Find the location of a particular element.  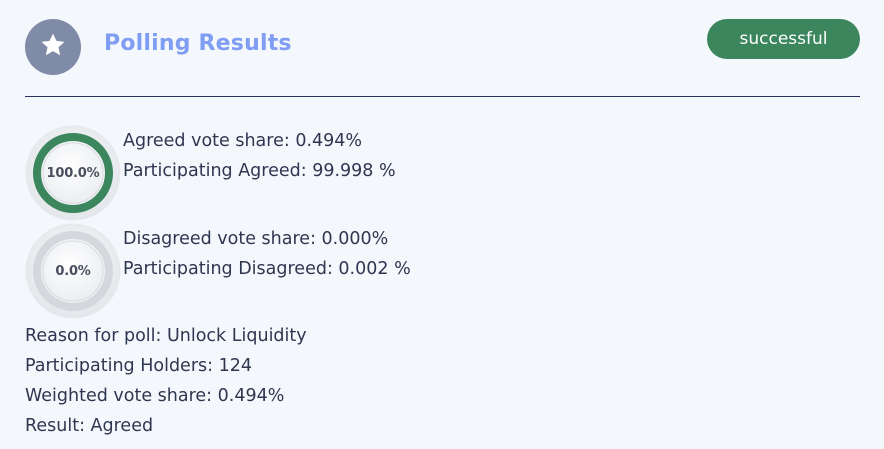

participating-holders: Participating Holders: 124 is located at coordinates (138, 366).